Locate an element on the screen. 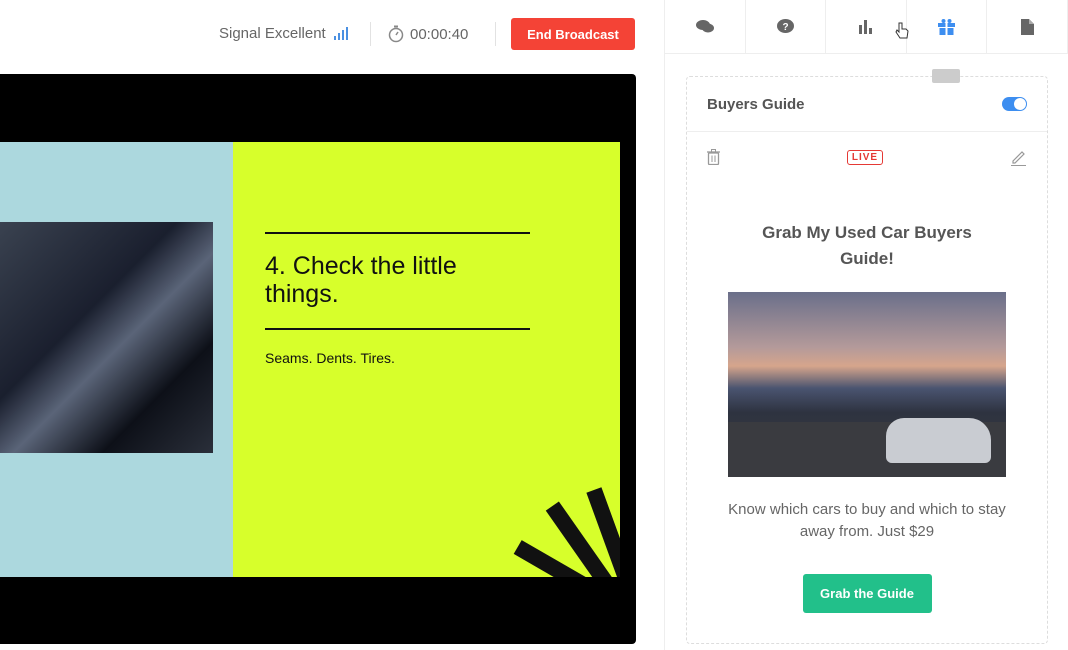 The width and height of the screenshot is (1068, 650). tooltip is located at coordinates (946, 76).